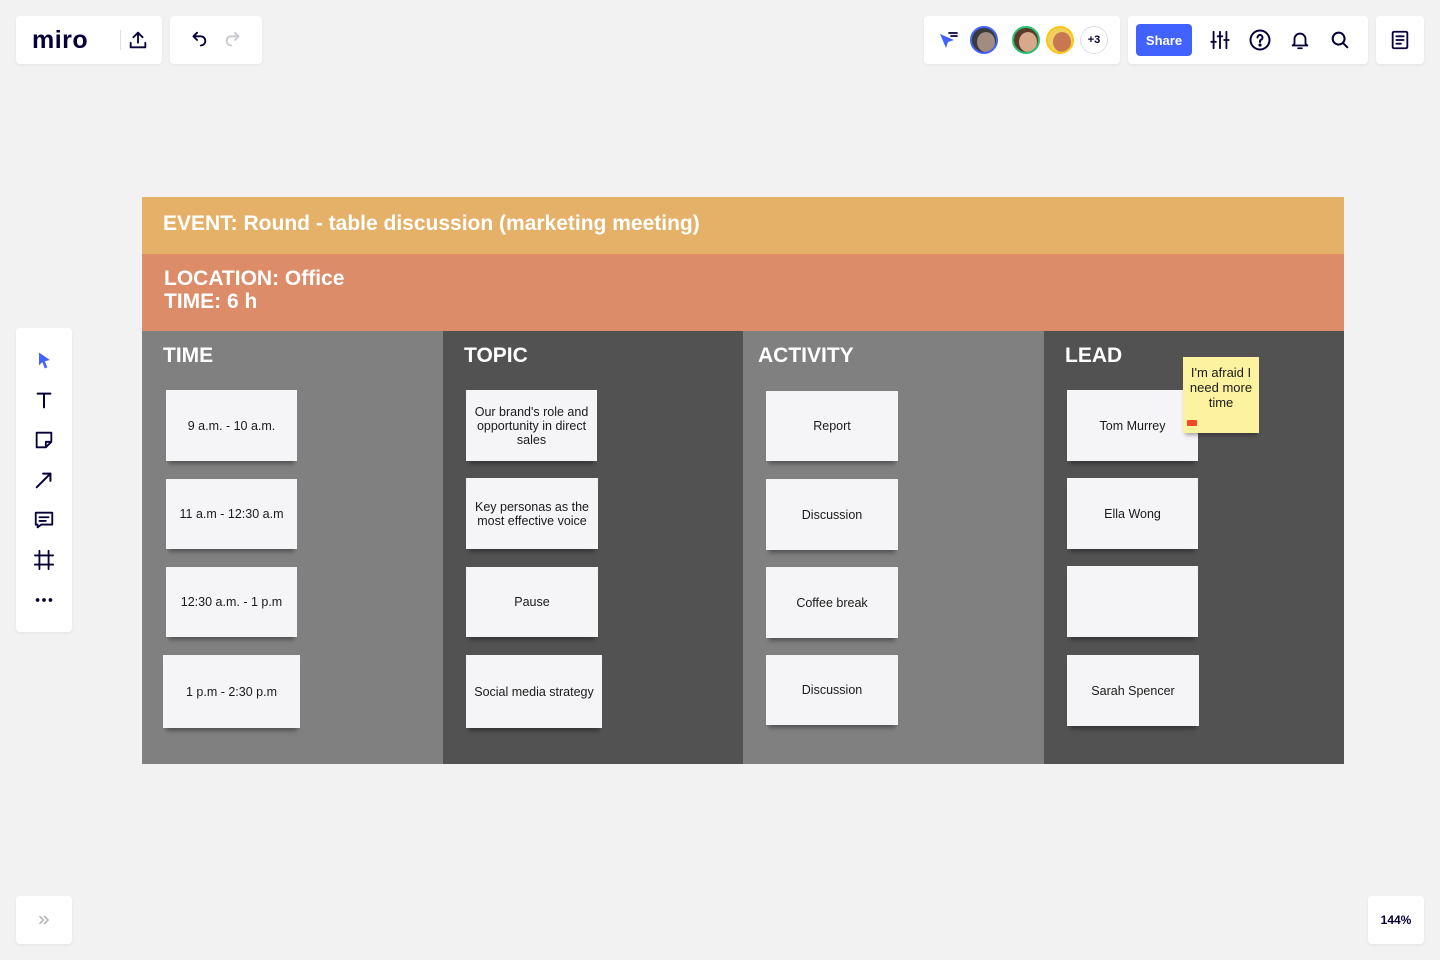 This screenshot has height=960, width=1440. I want to click on sticky-note: Ella Wong, so click(1132, 513).